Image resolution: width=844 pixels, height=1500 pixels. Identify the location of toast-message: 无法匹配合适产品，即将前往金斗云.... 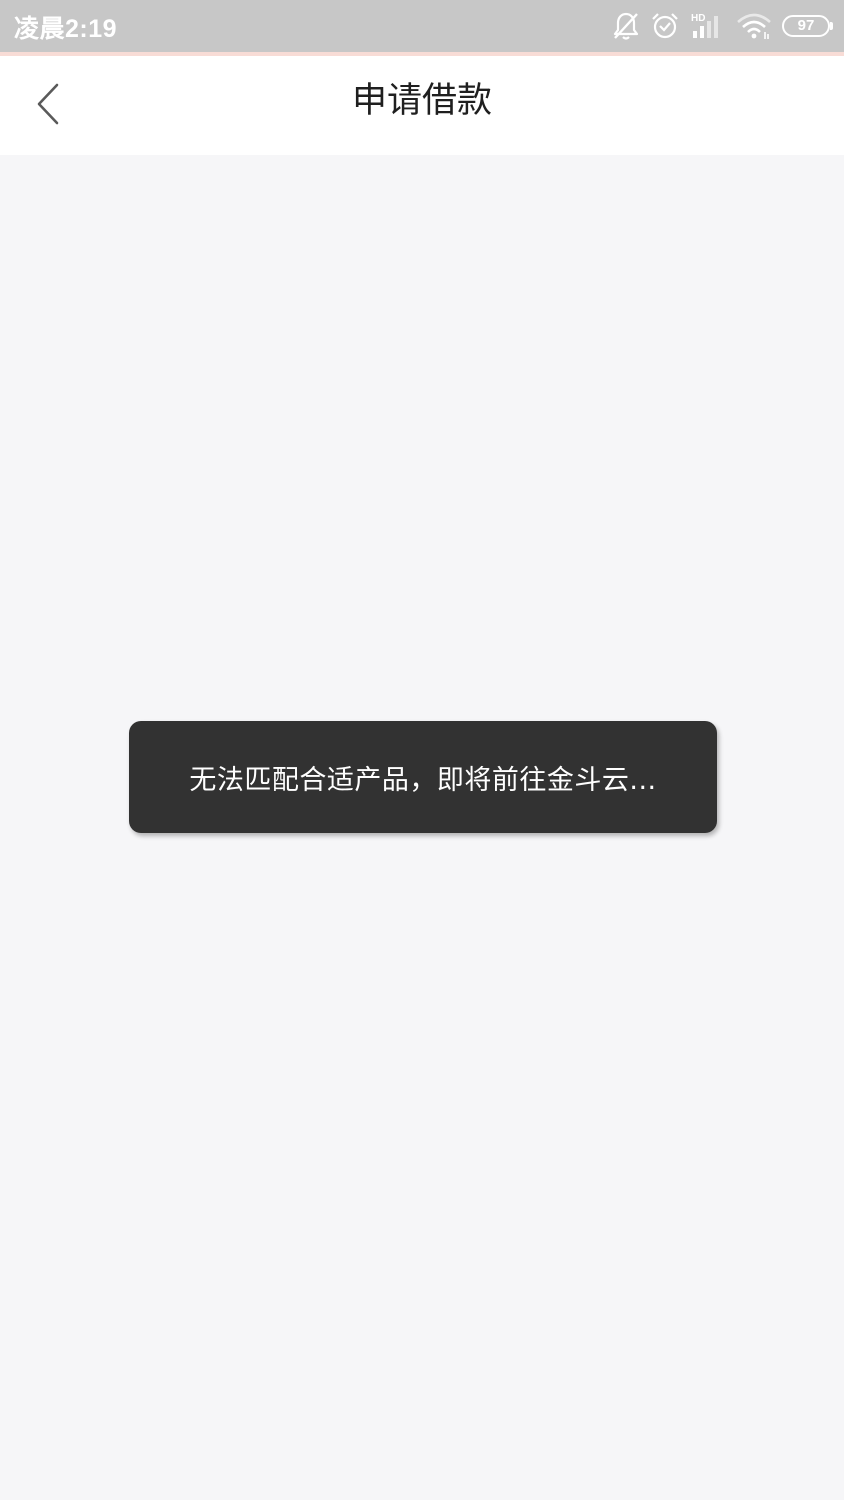
(423, 780).